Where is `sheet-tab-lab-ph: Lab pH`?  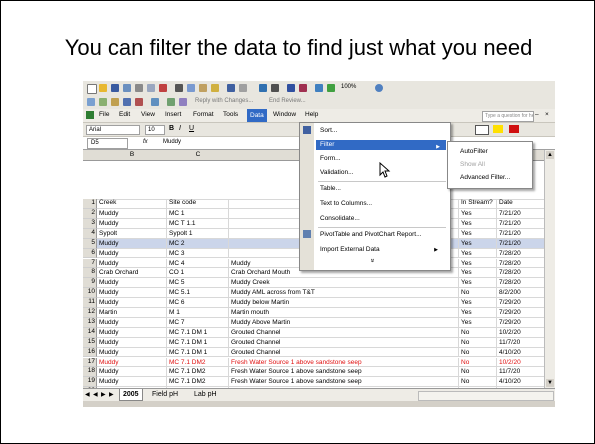 sheet-tab-lab-ph: Lab pH is located at coordinates (205, 394).